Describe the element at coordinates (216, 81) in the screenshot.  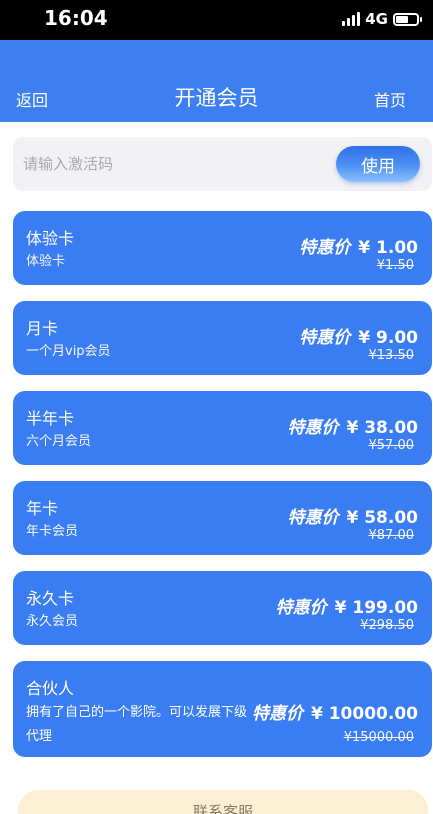
I see `nav-header: 返回 开通会员 首页` at that location.